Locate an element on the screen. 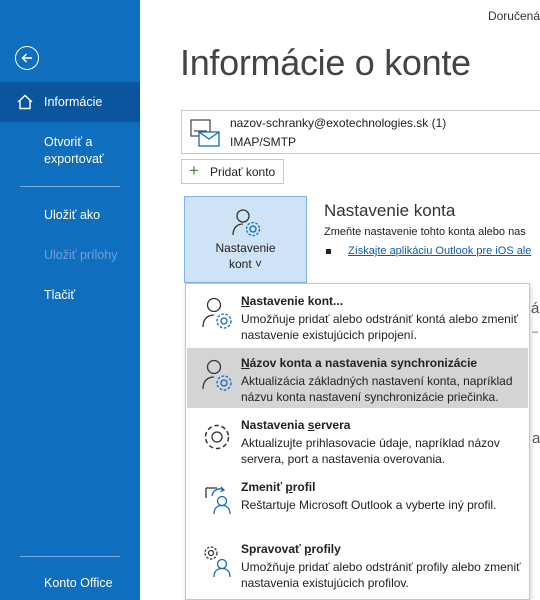 This screenshot has height=600, width=540. account-settings-label-line1: Nastavenie is located at coordinates (245, 248).